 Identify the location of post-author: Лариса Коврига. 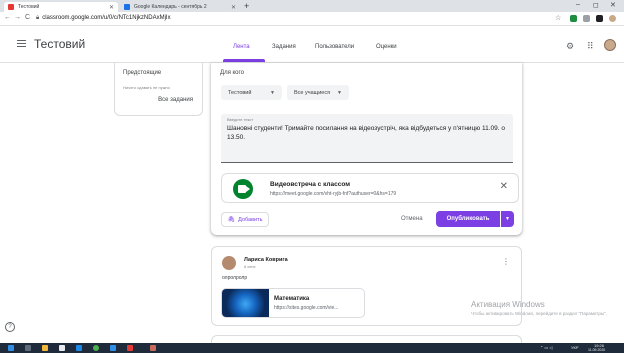
(266, 260).